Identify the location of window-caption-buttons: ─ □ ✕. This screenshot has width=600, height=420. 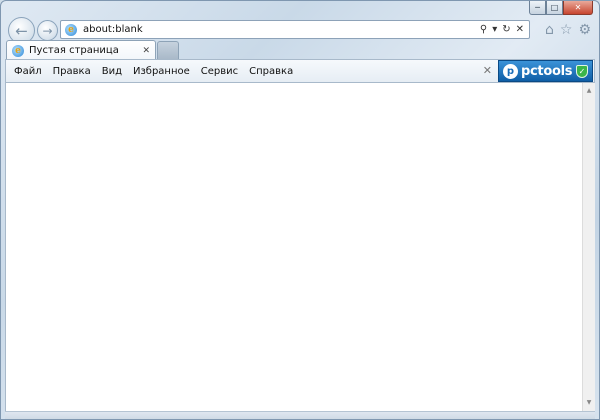
(561, 8).